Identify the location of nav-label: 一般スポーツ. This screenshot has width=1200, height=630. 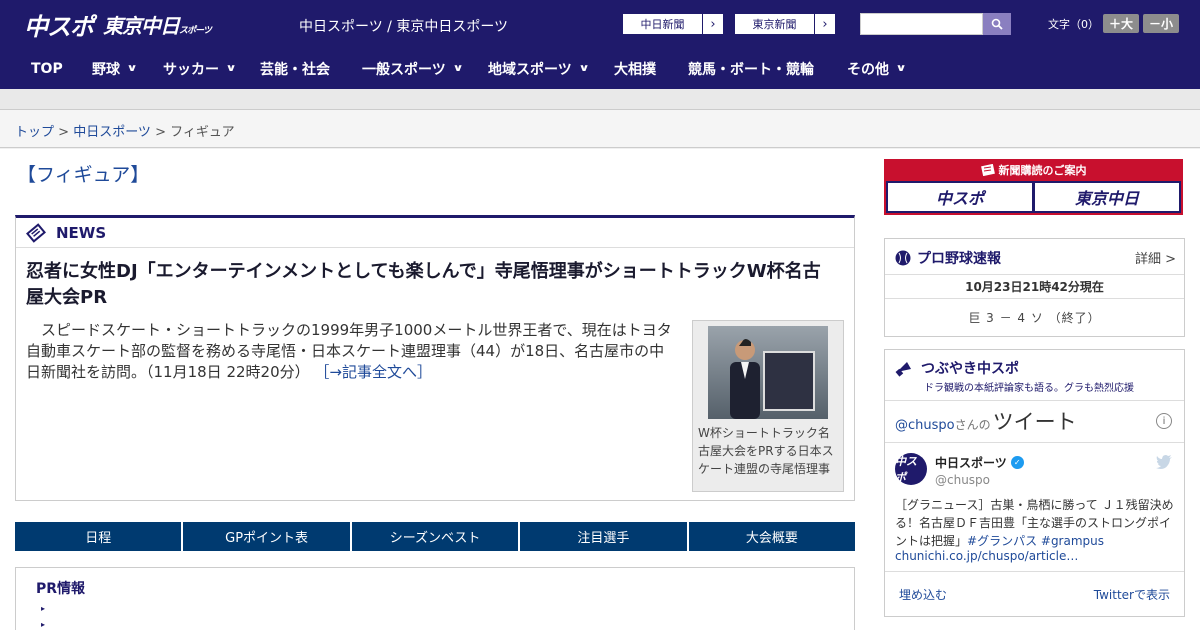
(404, 69).